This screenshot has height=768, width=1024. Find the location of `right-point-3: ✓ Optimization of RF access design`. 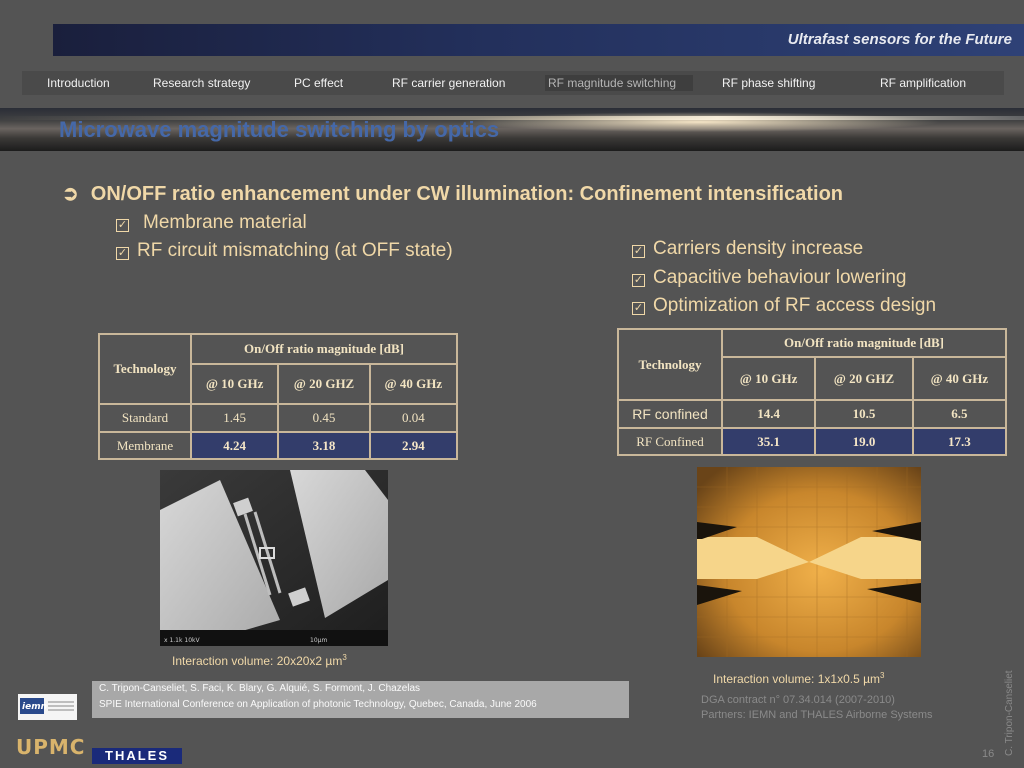

right-point-3: ✓ Optimization of RF access design is located at coordinates (784, 306).